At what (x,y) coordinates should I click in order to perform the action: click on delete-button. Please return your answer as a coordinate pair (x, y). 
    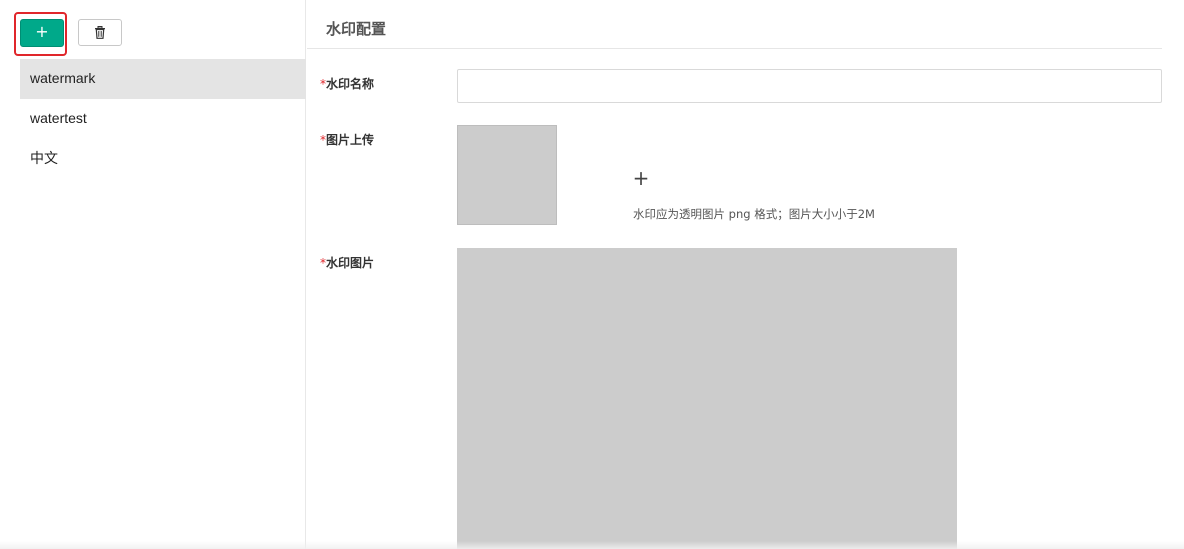
    Looking at the image, I should click on (100, 32).